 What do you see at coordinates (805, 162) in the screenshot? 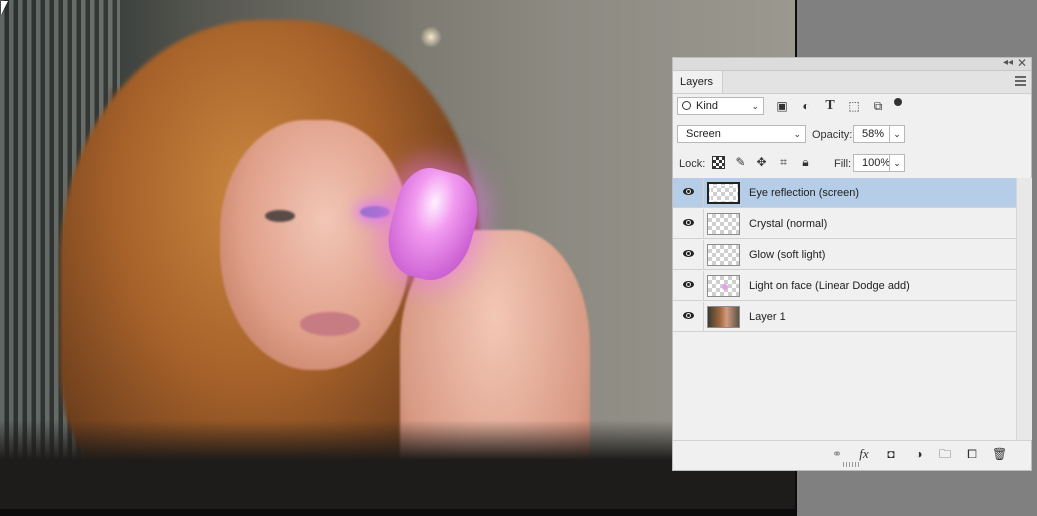
I see `lock-all-icon: 🔒︎` at bounding box center [805, 162].